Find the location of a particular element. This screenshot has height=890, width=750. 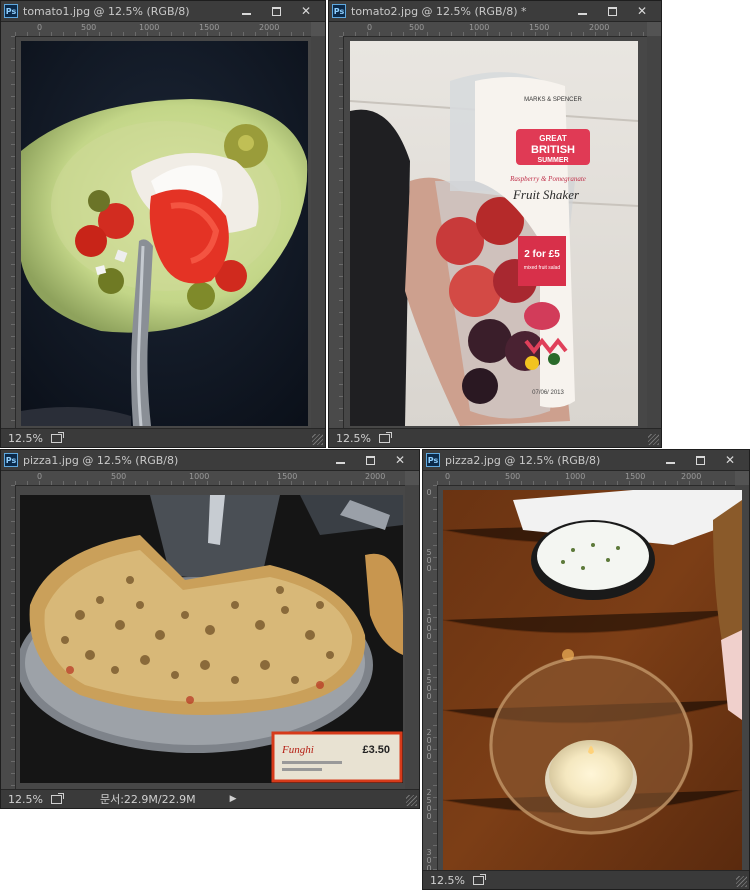

title-bar: Ps tomato1.jpg @ 12.5% (RGB/8) ✕ is located at coordinates (163, 11).